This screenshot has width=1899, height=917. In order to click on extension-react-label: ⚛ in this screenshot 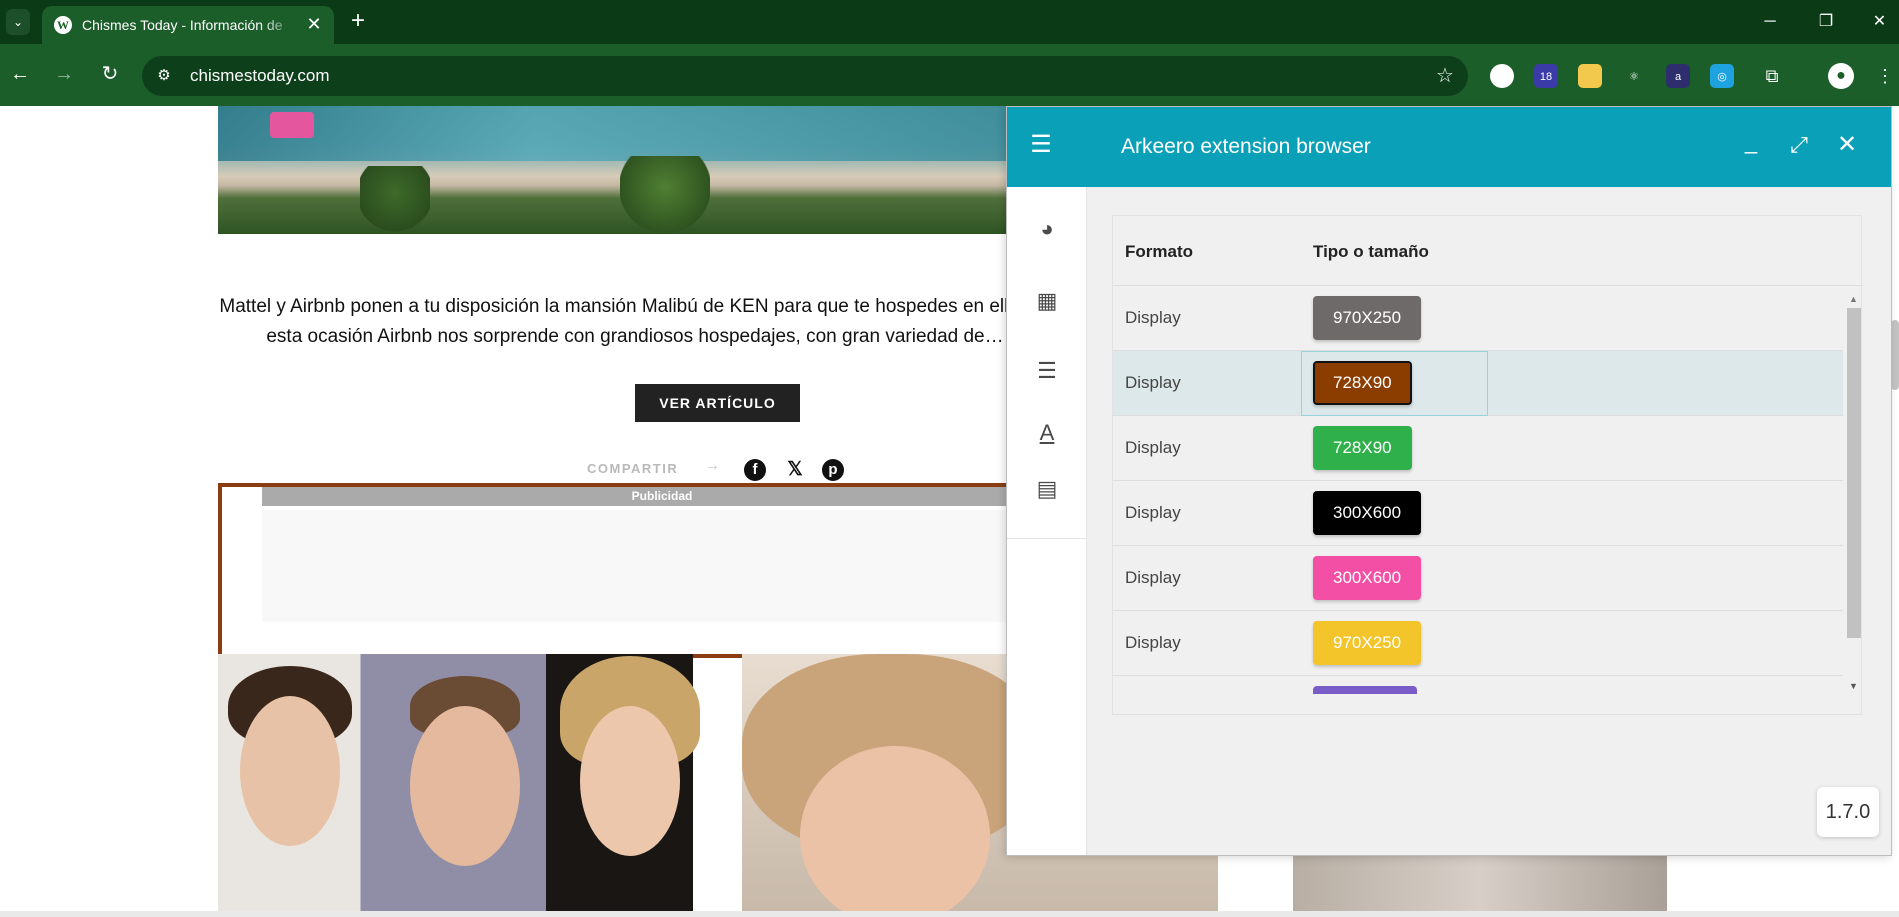, I will do `click(1634, 77)`.